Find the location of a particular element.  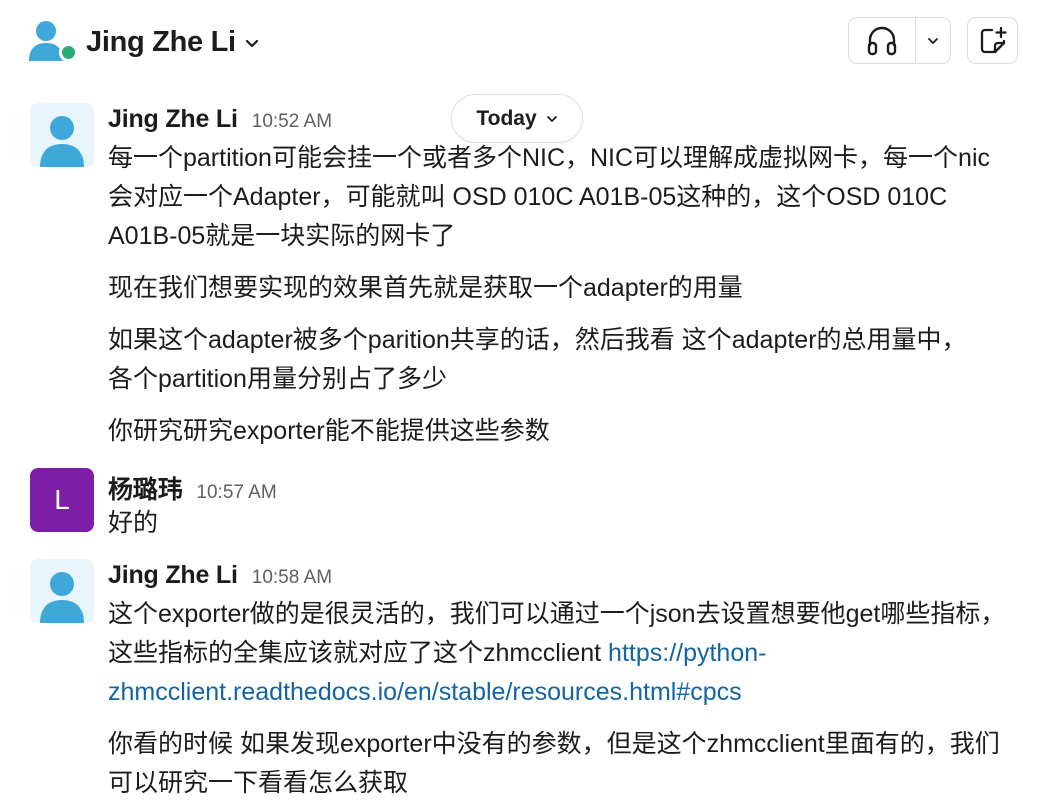

headphones-icon is located at coordinates (882, 40).